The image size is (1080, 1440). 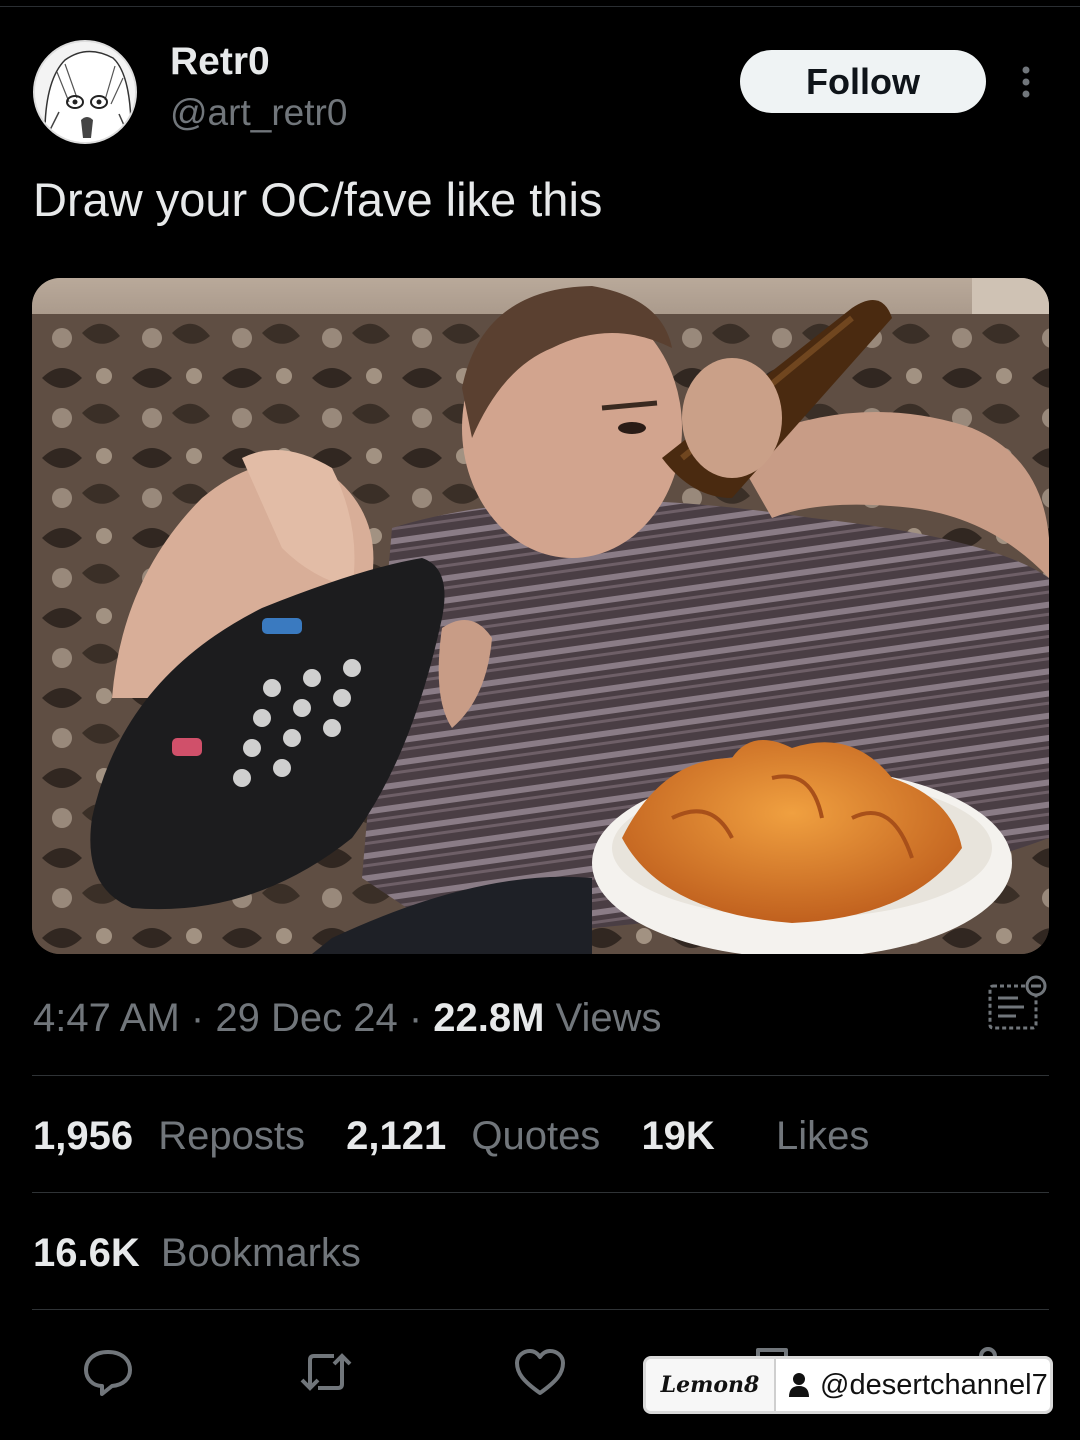 What do you see at coordinates (260, 1253) in the screenshot?
I see `bookmarks-label: Bookmarks` at bounding box center [260, 1253].